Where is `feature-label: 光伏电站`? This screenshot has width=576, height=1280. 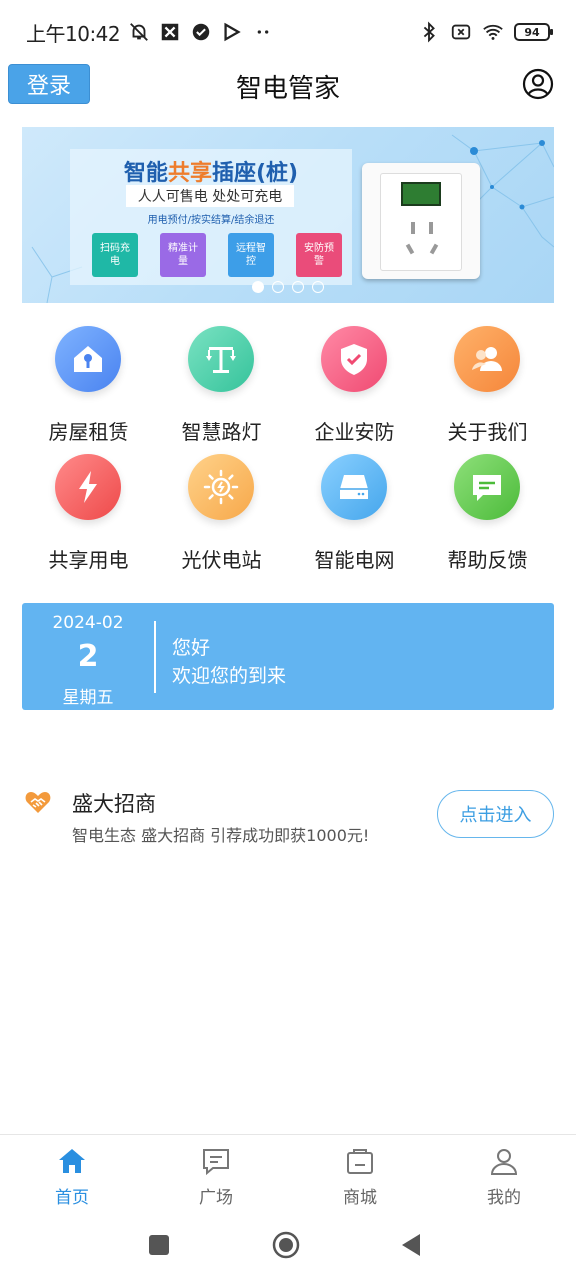
feature-label: 光伏电站 is located at coordinates (221, 560).